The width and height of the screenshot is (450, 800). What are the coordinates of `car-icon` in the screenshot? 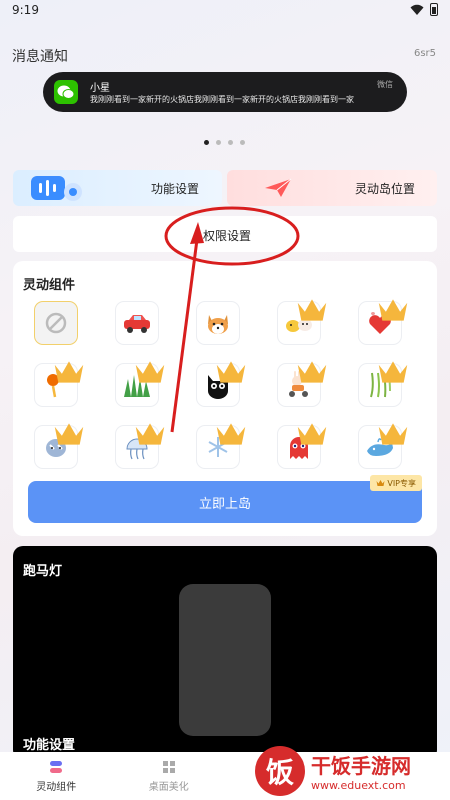 It's located at (137, 324).